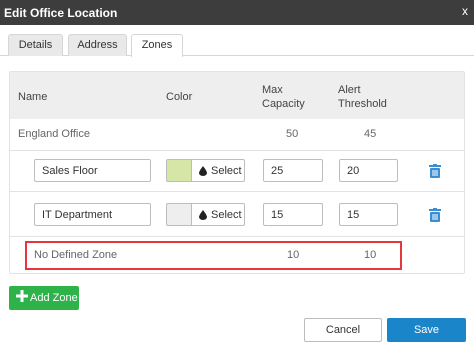 This screenshot has height=347, width=474. I want to click on table-header: Name Color Max Capacity Alert Threshold, so click(237, 95).